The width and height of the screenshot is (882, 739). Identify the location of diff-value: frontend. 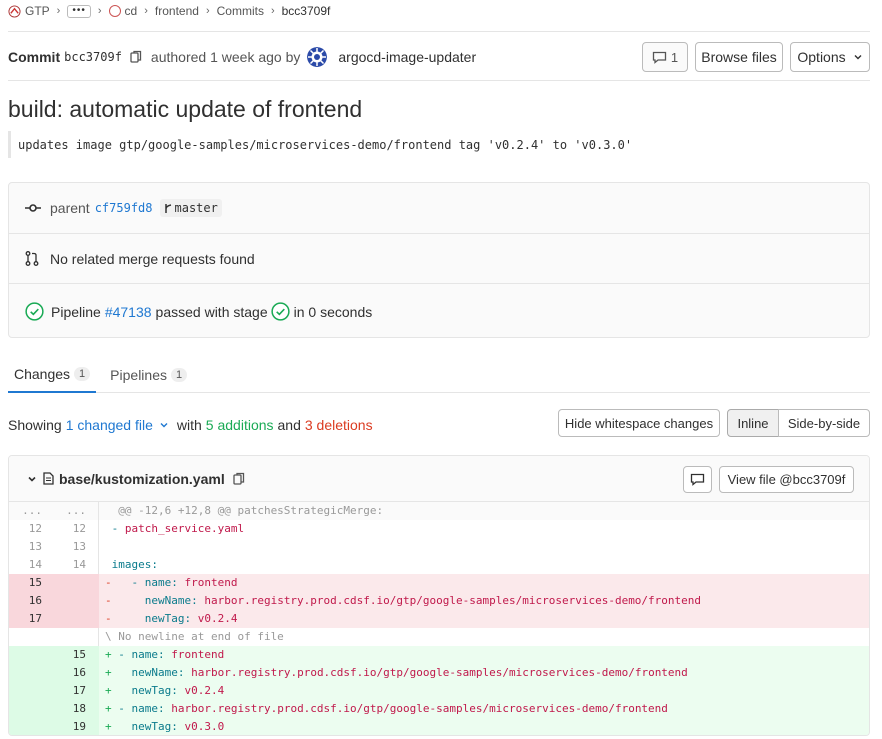
(211, 582).